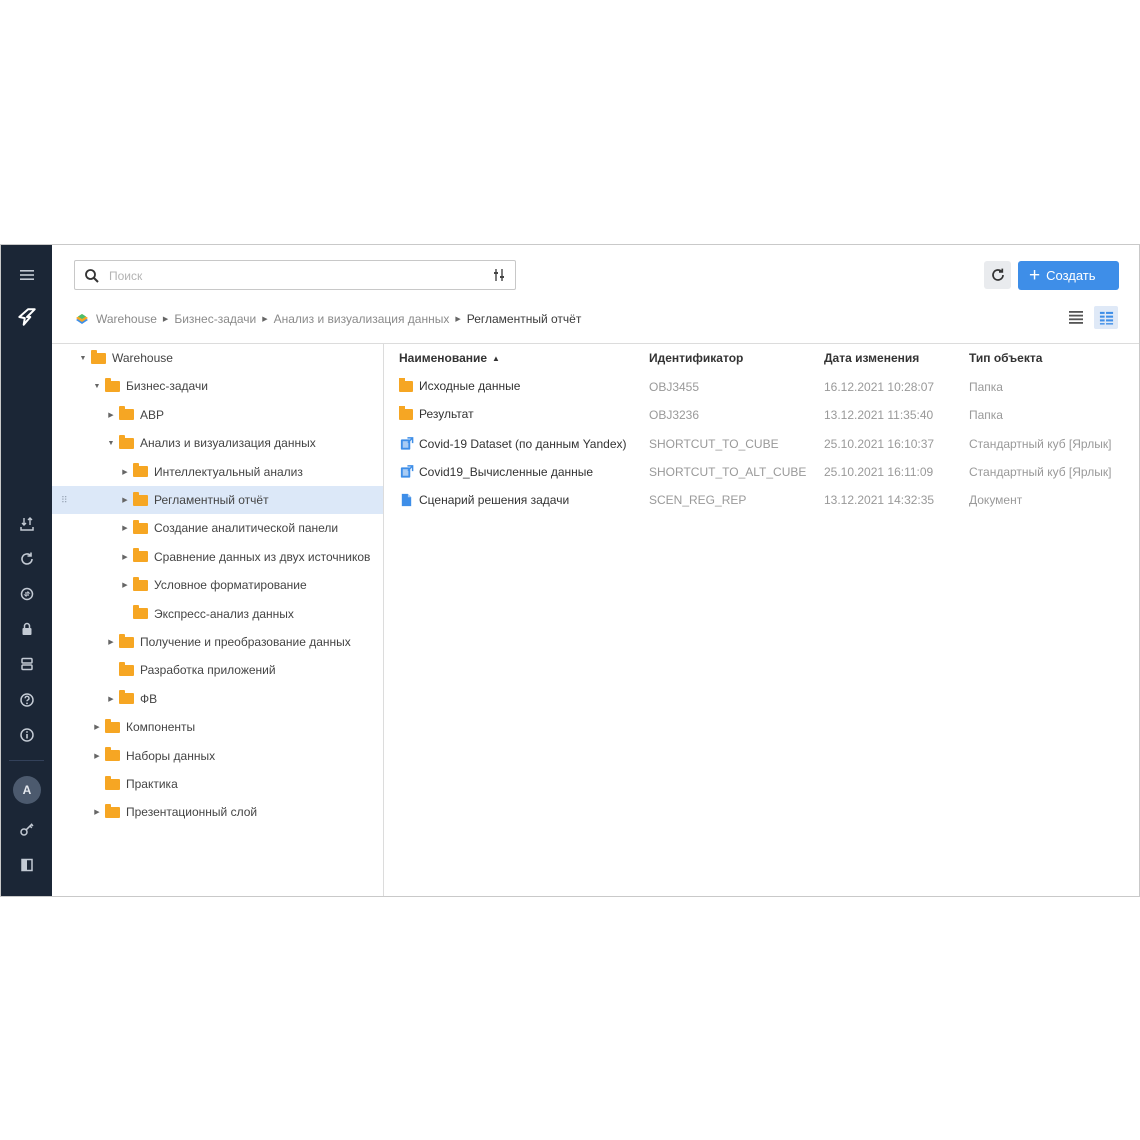 This screenshot has height=1140, width=1140. What do you see at coordinates (27, 594) in the screenshot?
I see `sync-icon` at bounding box center [27, 594].